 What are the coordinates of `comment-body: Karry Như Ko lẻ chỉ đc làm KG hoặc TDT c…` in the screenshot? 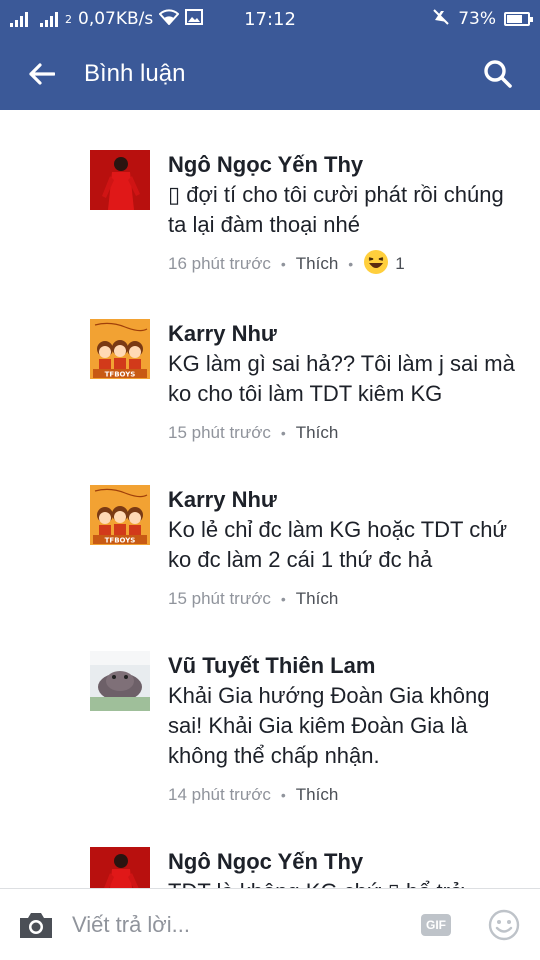 It's located at (343, 549).